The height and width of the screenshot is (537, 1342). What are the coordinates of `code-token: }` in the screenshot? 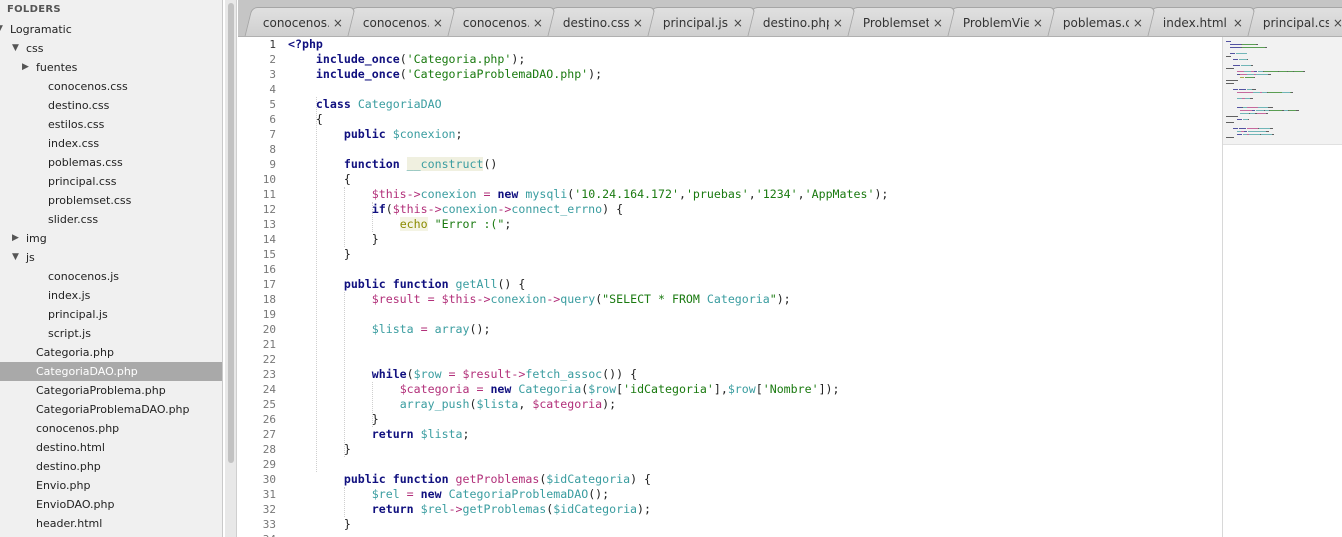 It's located at (319, 524).